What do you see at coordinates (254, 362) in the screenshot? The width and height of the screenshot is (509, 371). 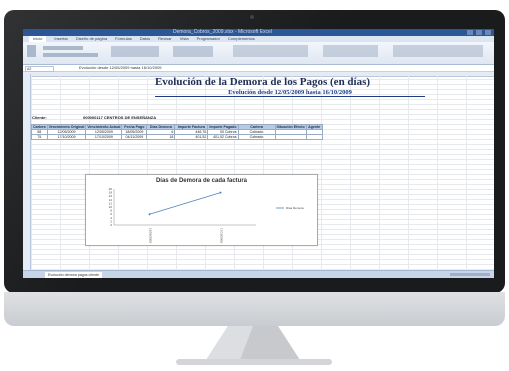 I see `stand-base` at bounding box center [254, 362].